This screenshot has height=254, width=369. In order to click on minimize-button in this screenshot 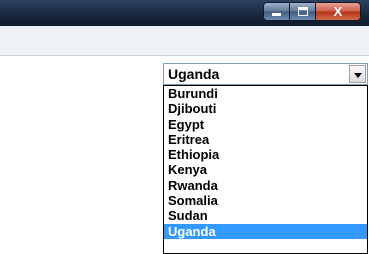, I will do `click(276, 11)`.